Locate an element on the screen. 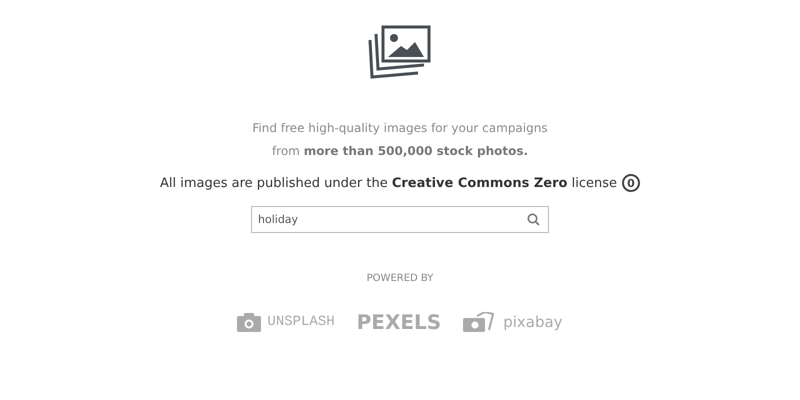 This screenshot has width=800, height=400. search-icon is located at coordinates (533, 219).